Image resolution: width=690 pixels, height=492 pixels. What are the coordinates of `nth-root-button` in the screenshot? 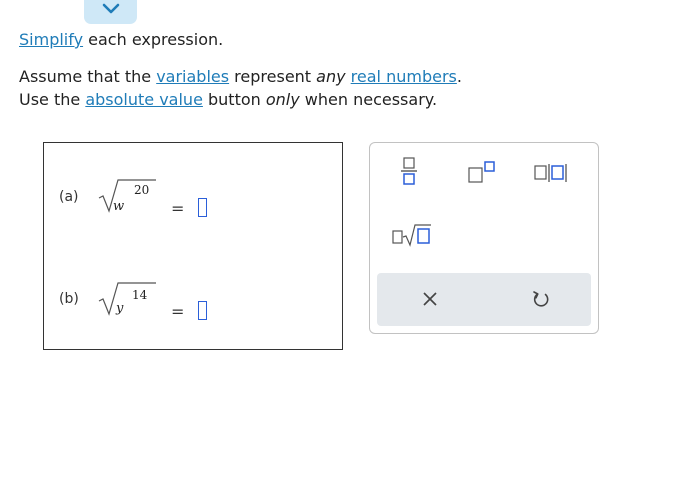 It's located at (413, 235).